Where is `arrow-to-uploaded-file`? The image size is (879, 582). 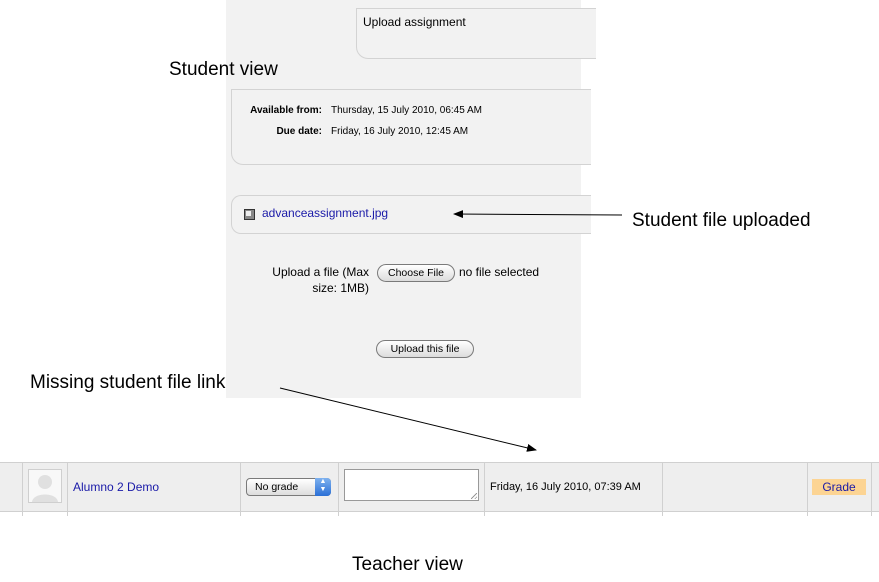 arrow-to-uploaded-file is located at coordinates (538, 214).